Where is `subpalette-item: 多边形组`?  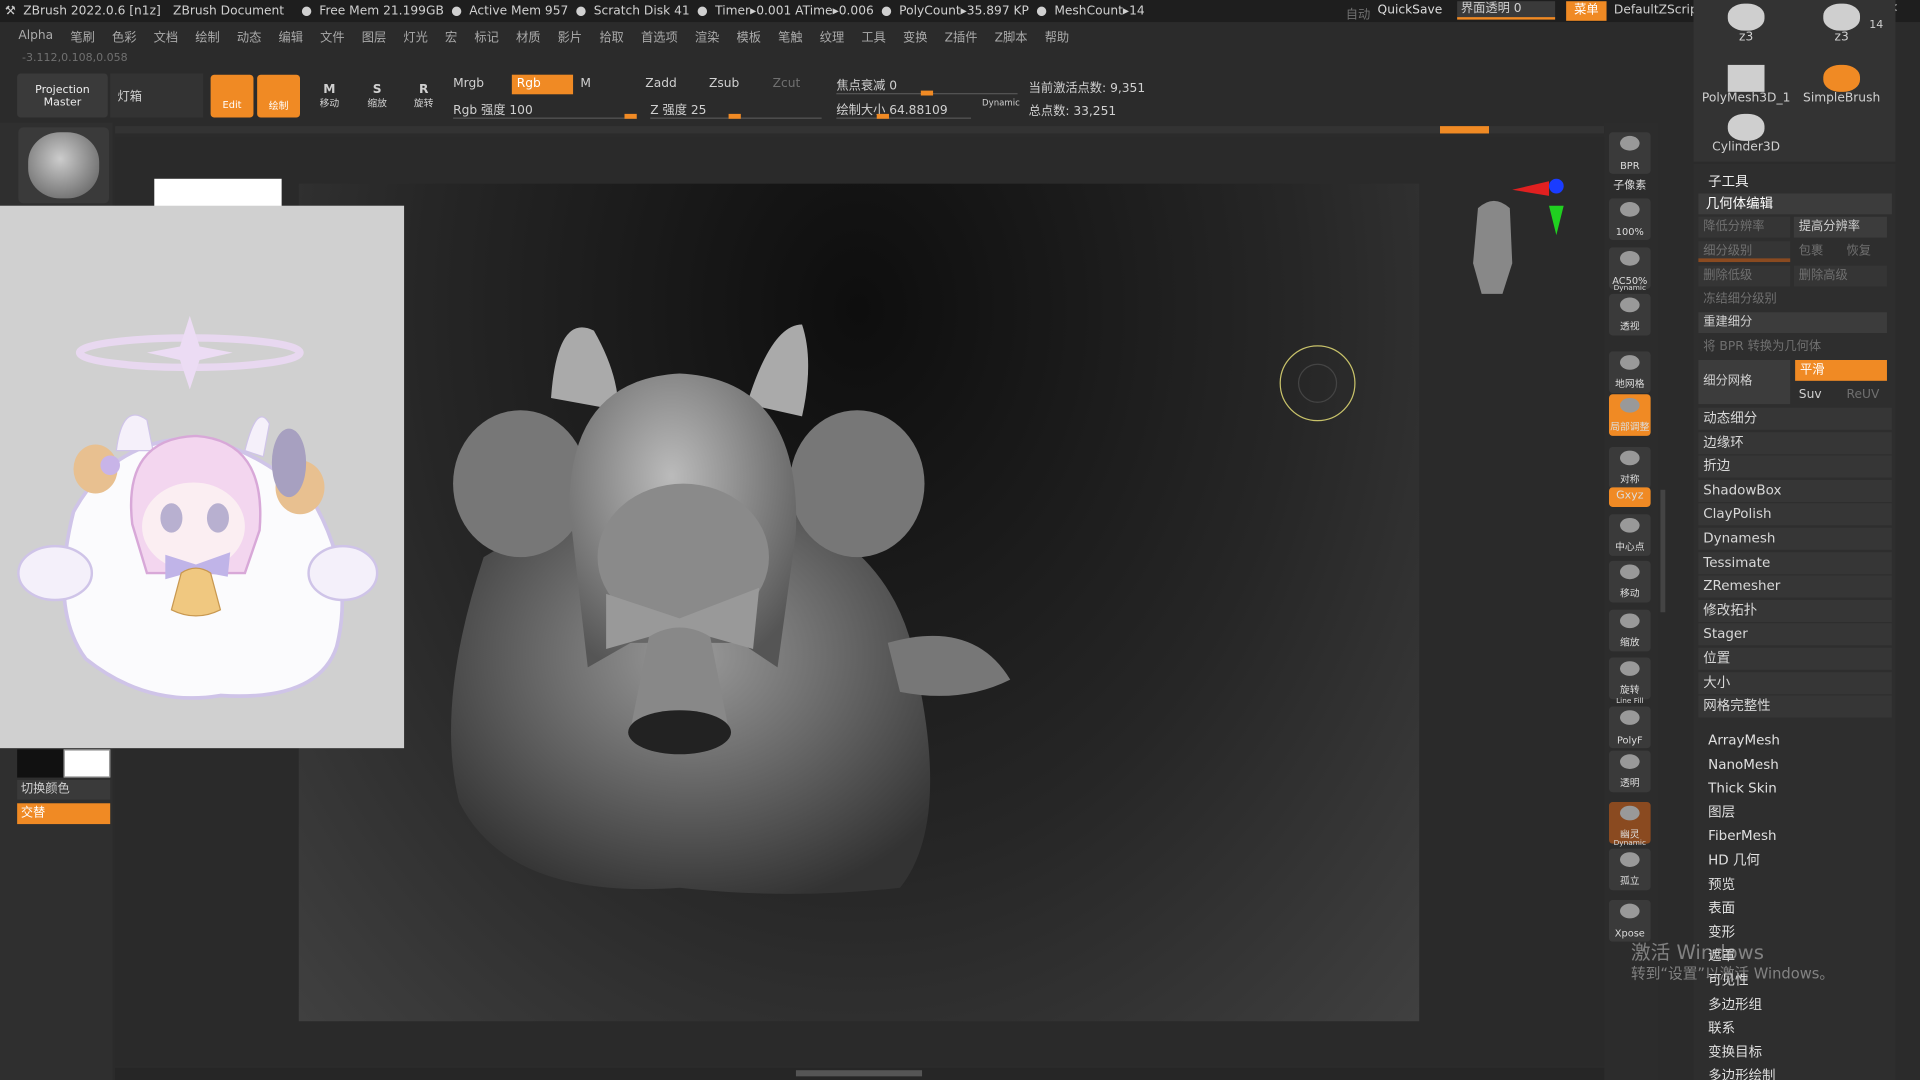
subpalette-item: 多边形组 is located at coordinates (1735, 1005).